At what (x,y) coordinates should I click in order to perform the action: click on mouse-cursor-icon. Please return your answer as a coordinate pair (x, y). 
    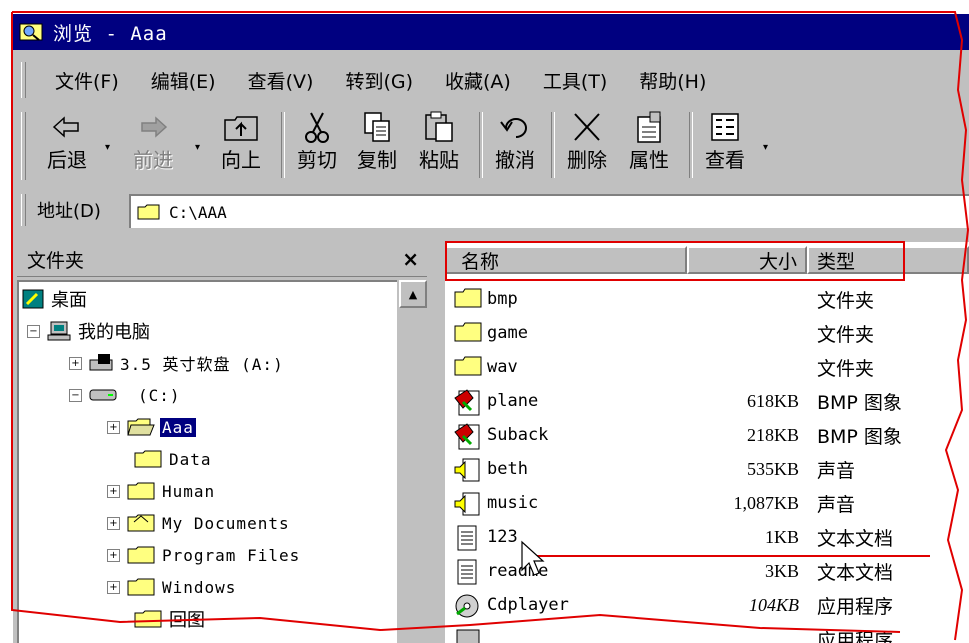
    Looking at the image, I should click on (533, 558).